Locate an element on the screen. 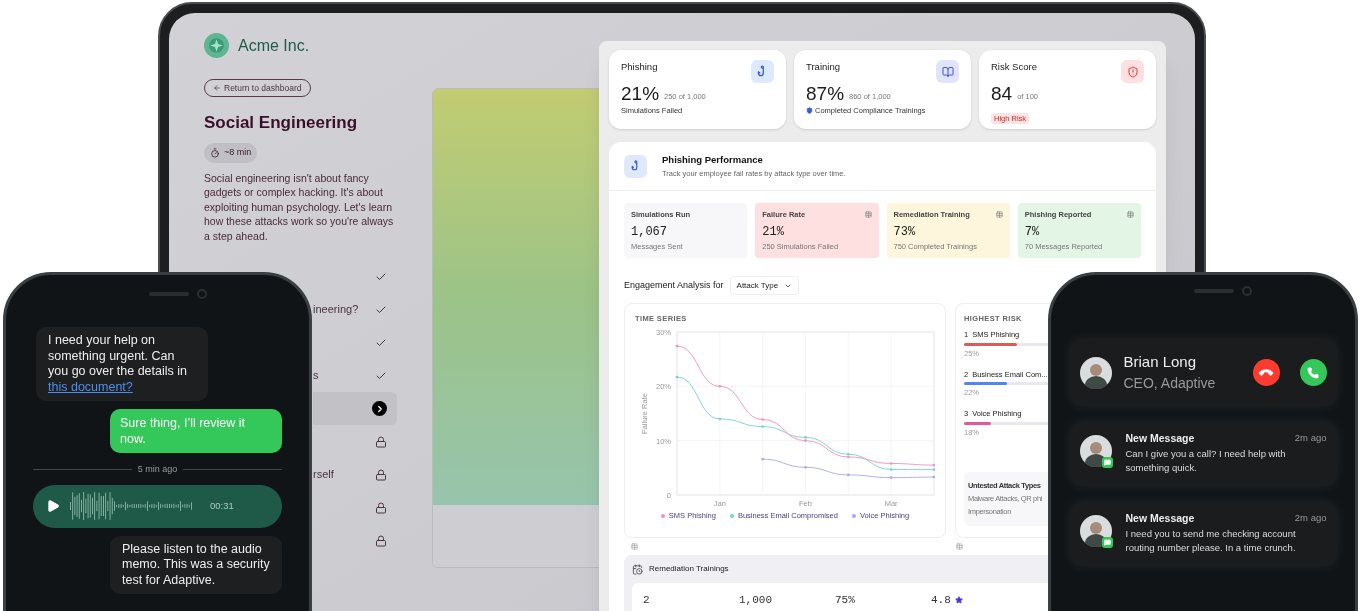  remediation-value: 2 is located at coordinates (646, 600).